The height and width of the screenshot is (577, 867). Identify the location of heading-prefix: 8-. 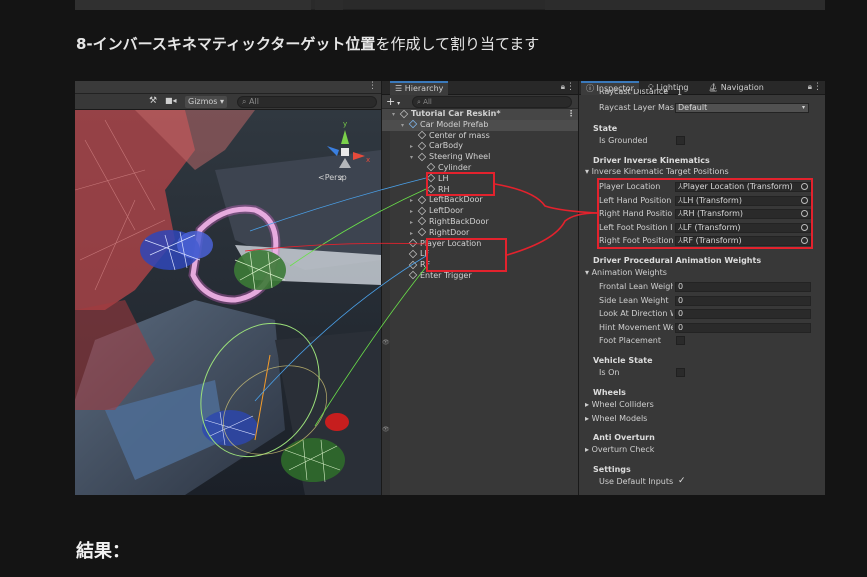
(84, 44).